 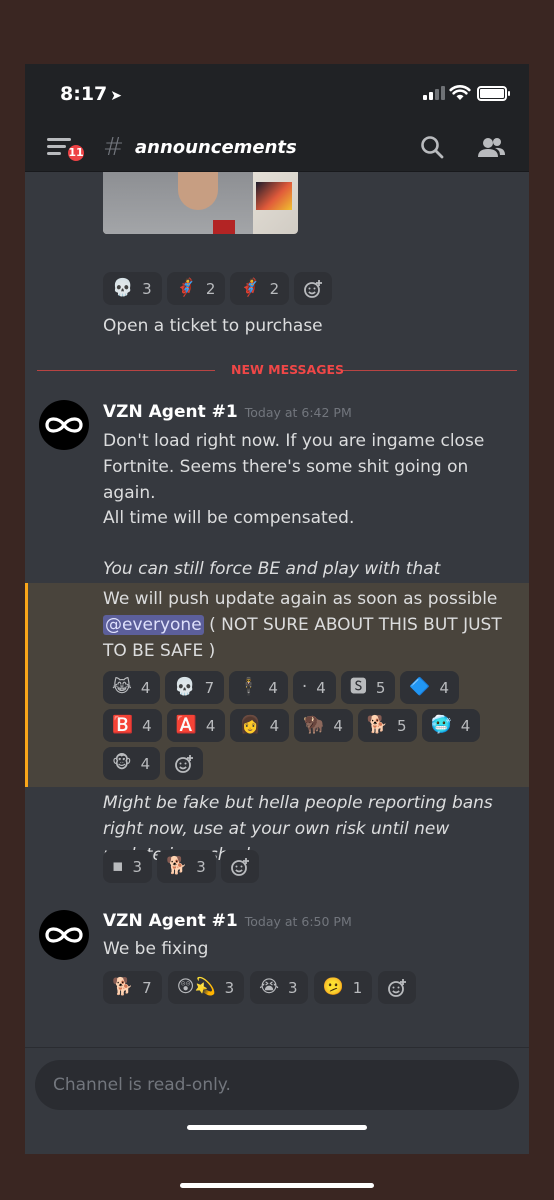 I want to click on reaction-pill: 💀 3, so click(x=132, y=288).